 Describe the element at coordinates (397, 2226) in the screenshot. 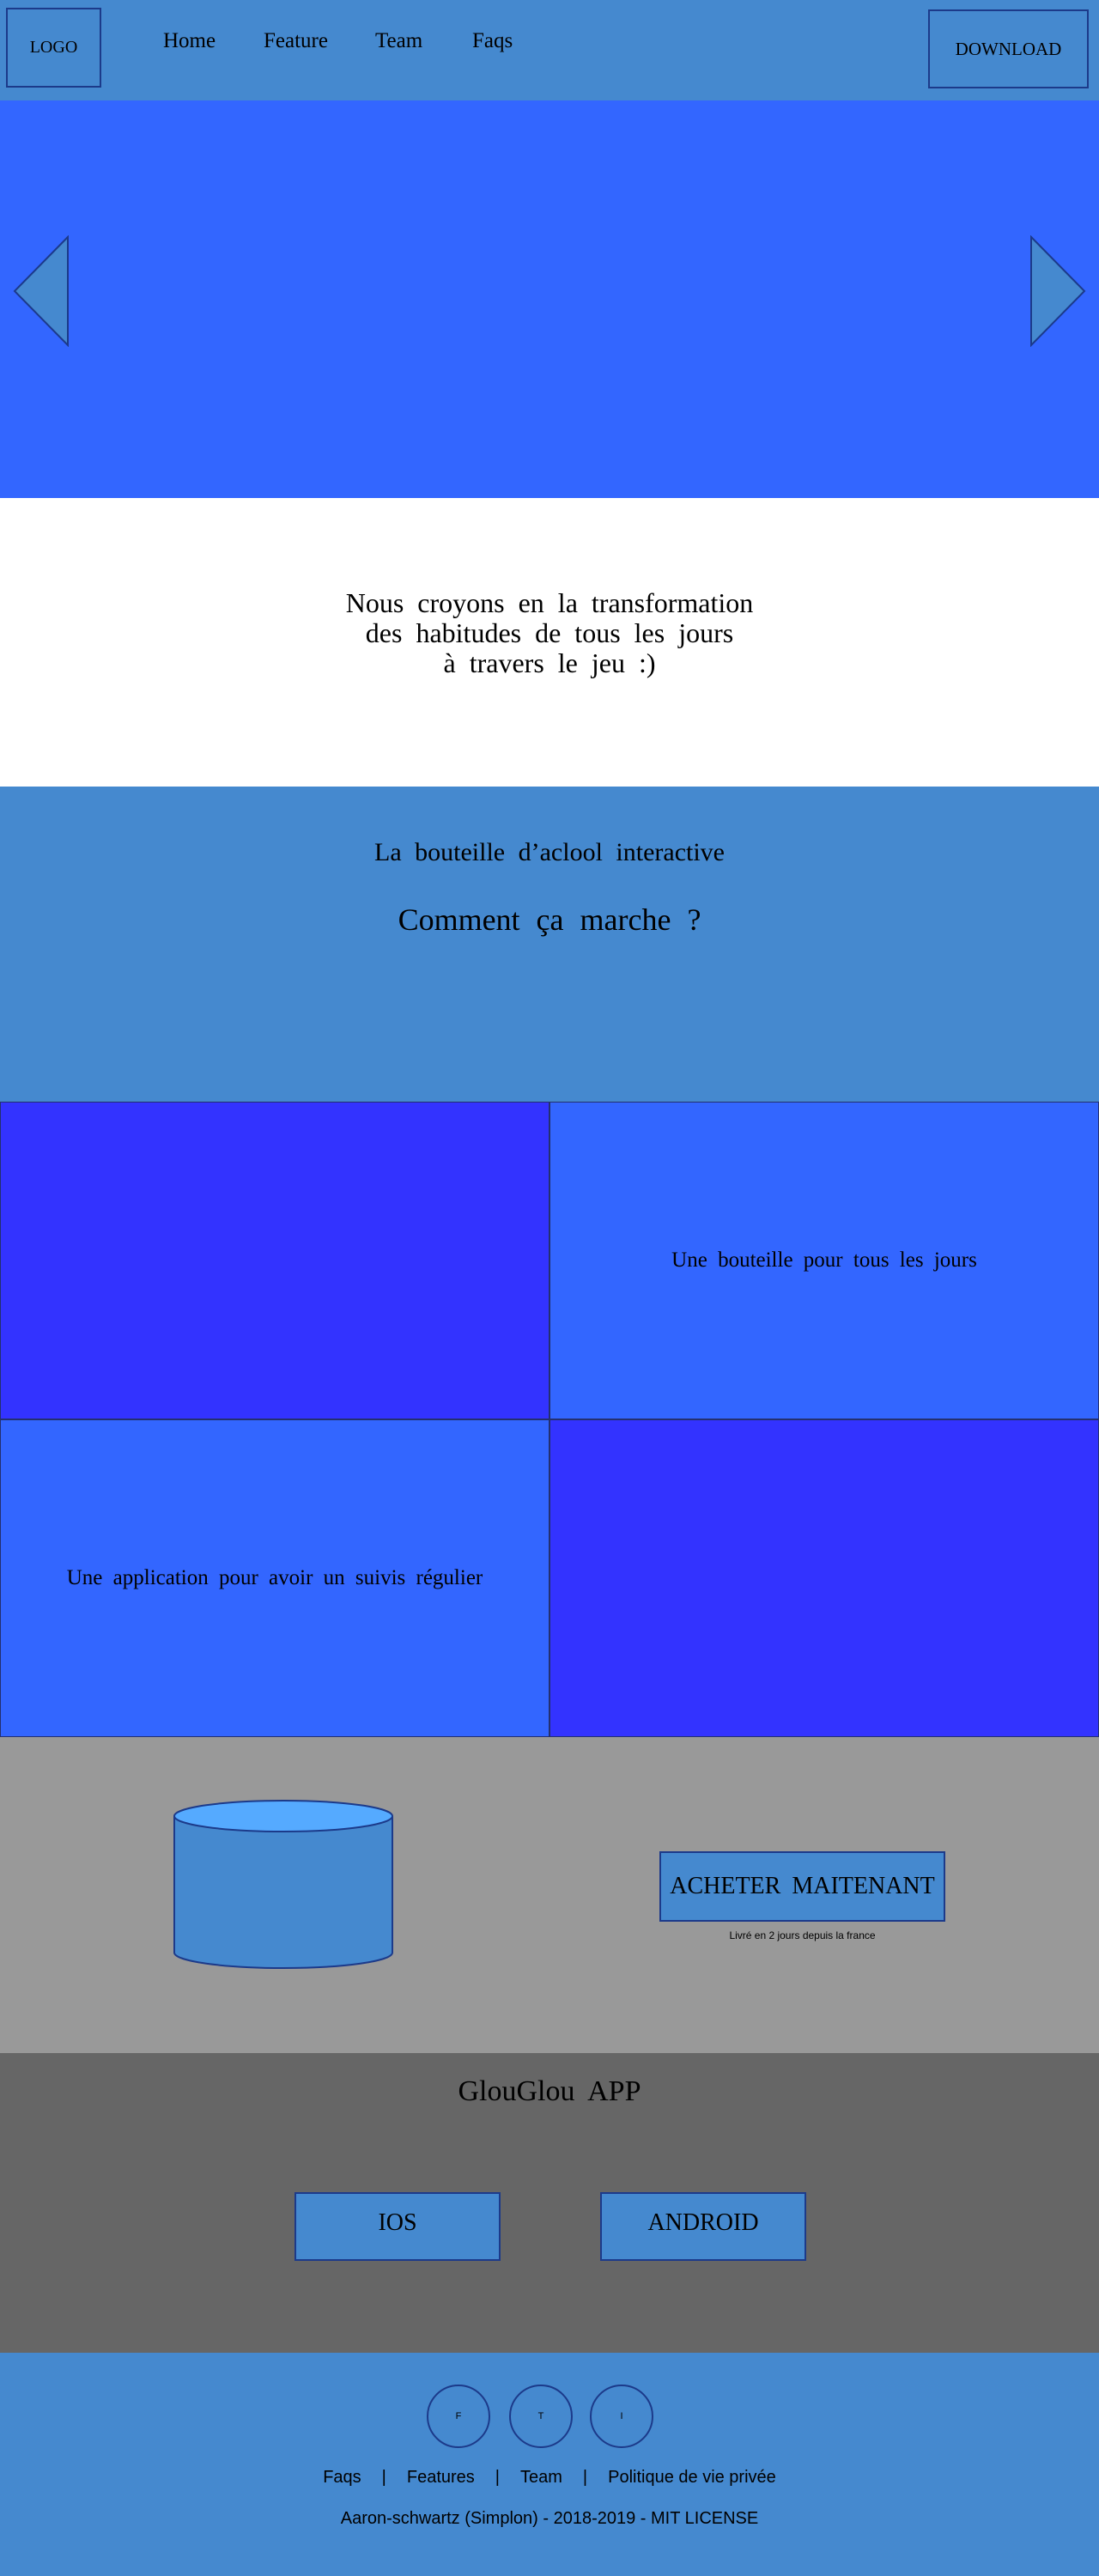

I see `ios-button: IOS` at that location.